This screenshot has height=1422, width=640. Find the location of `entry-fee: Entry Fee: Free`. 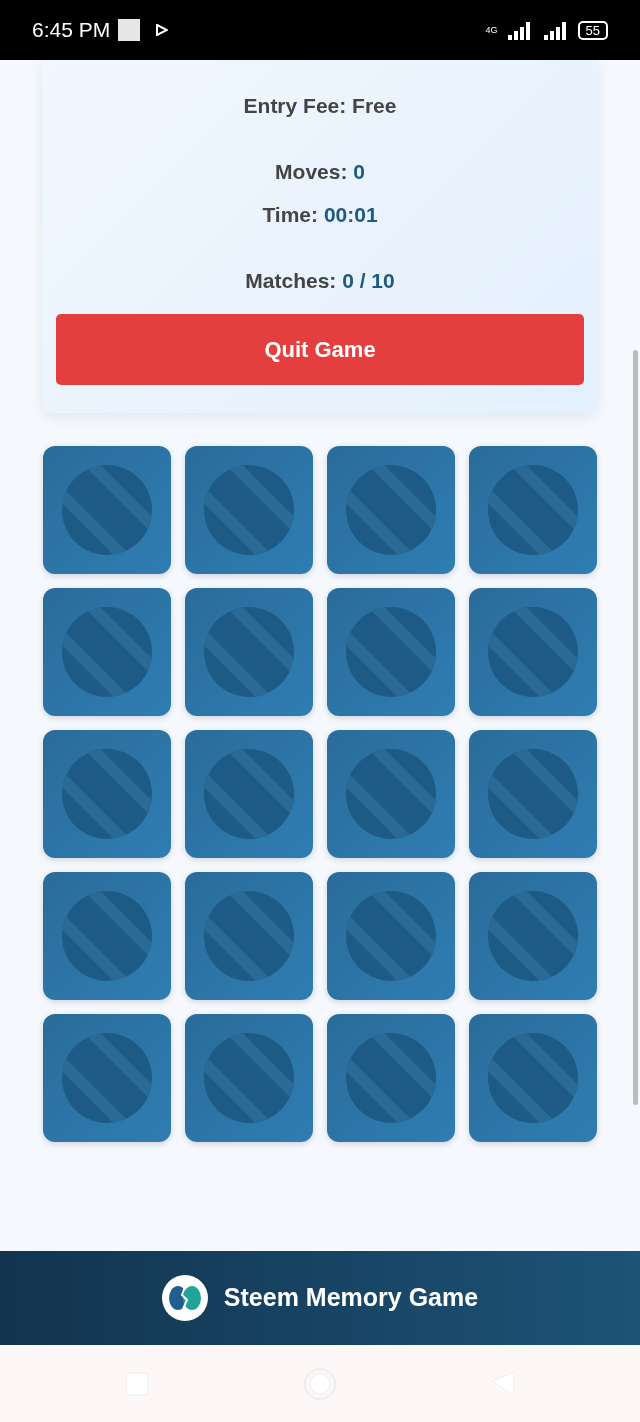

entry-fee: Entry Fee: Free is located at coordinates (320, 106).